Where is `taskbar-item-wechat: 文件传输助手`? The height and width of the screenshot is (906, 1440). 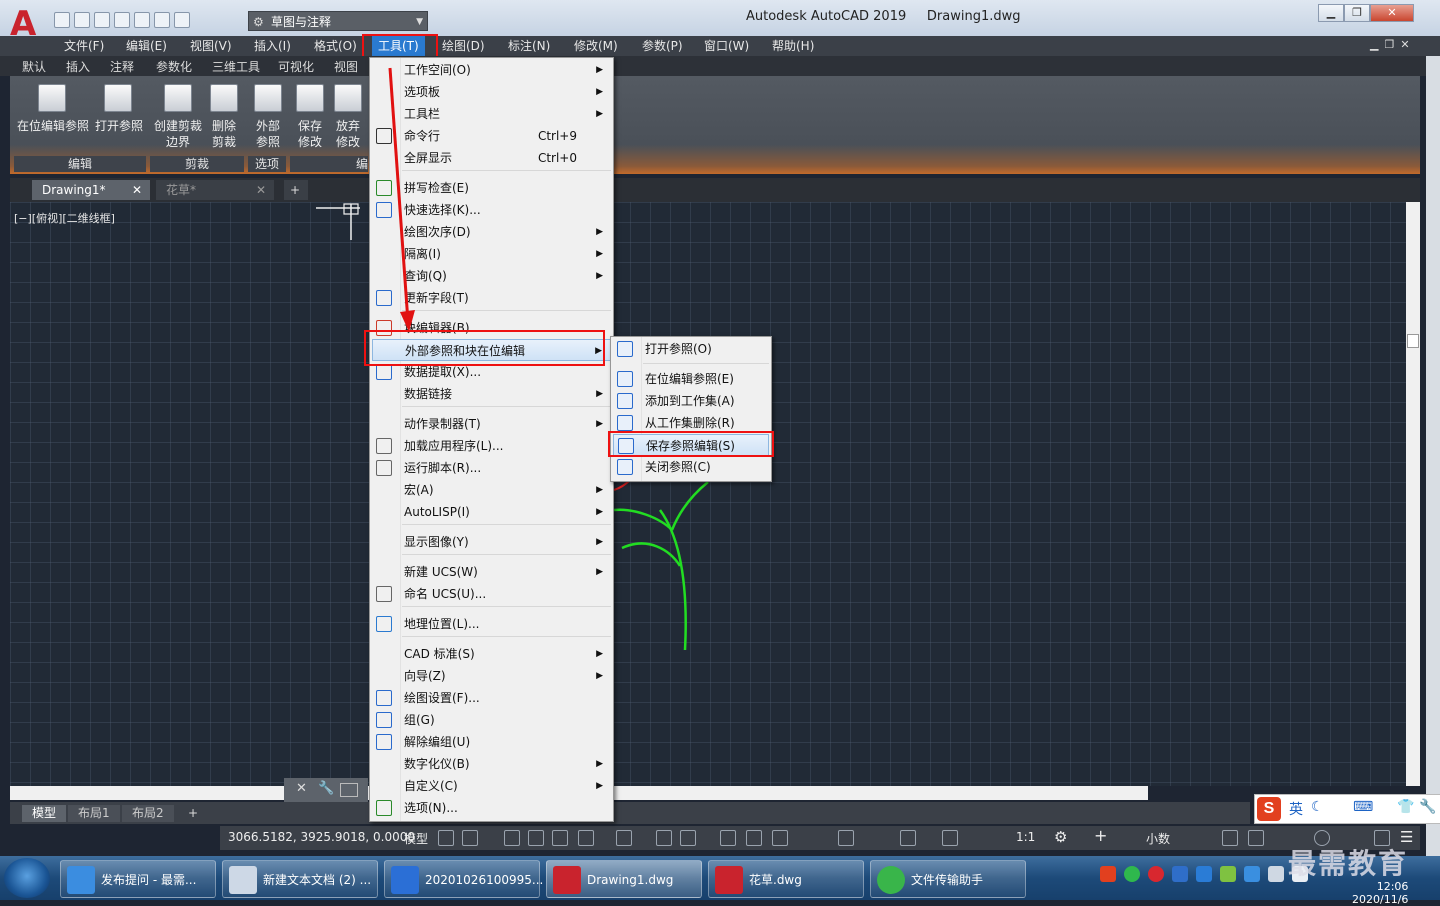 taskbar-item-wechat: 文件传输助手 is located at coordinates (948, 879).